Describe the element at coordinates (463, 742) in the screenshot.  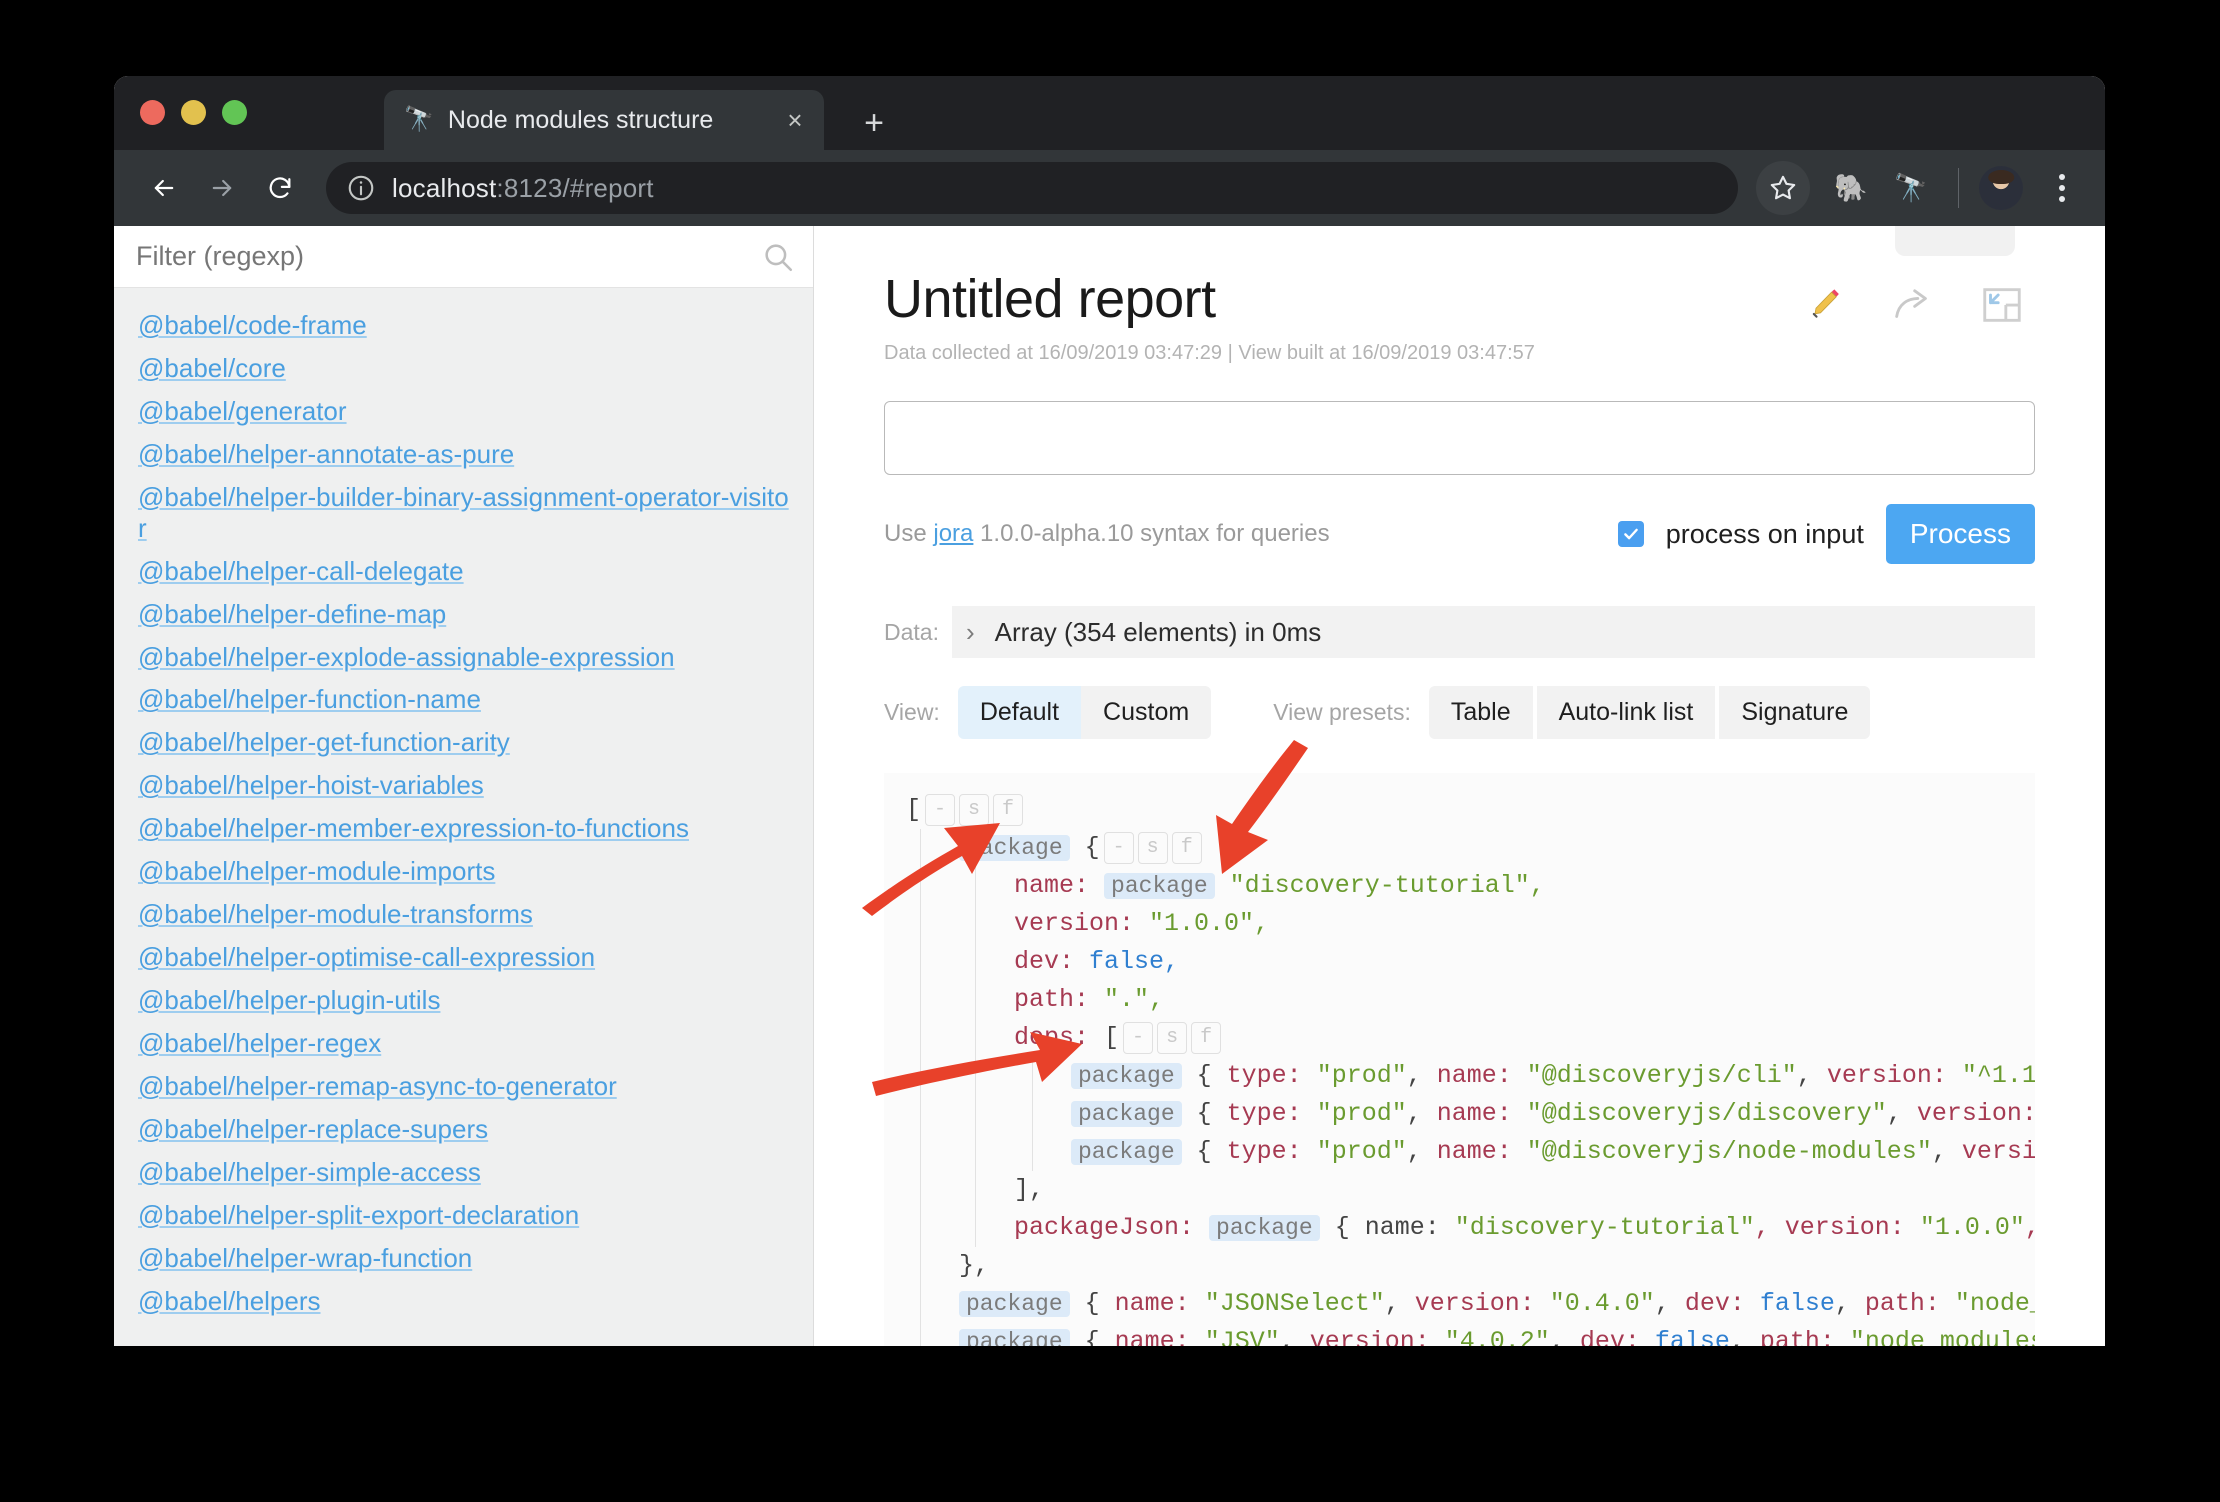
I see `list-item: @babel/helper-get-function-arity` at that location.